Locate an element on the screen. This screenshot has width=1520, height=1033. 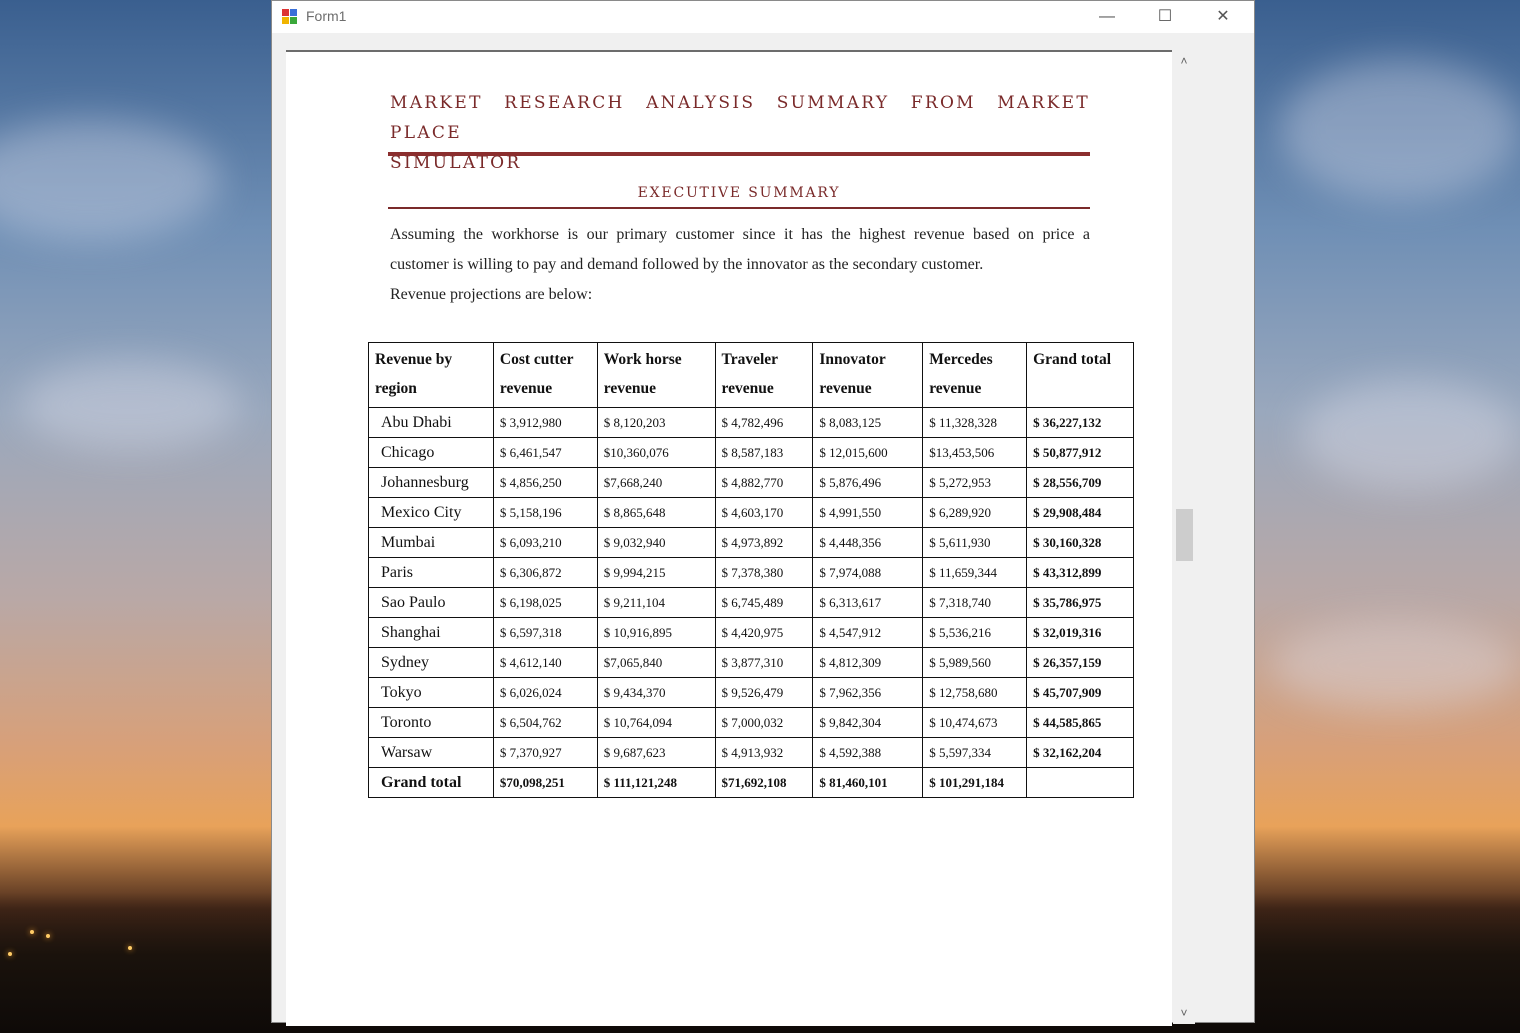
table-cell: $ 4,856,250 is located at coordinates (545, 482).